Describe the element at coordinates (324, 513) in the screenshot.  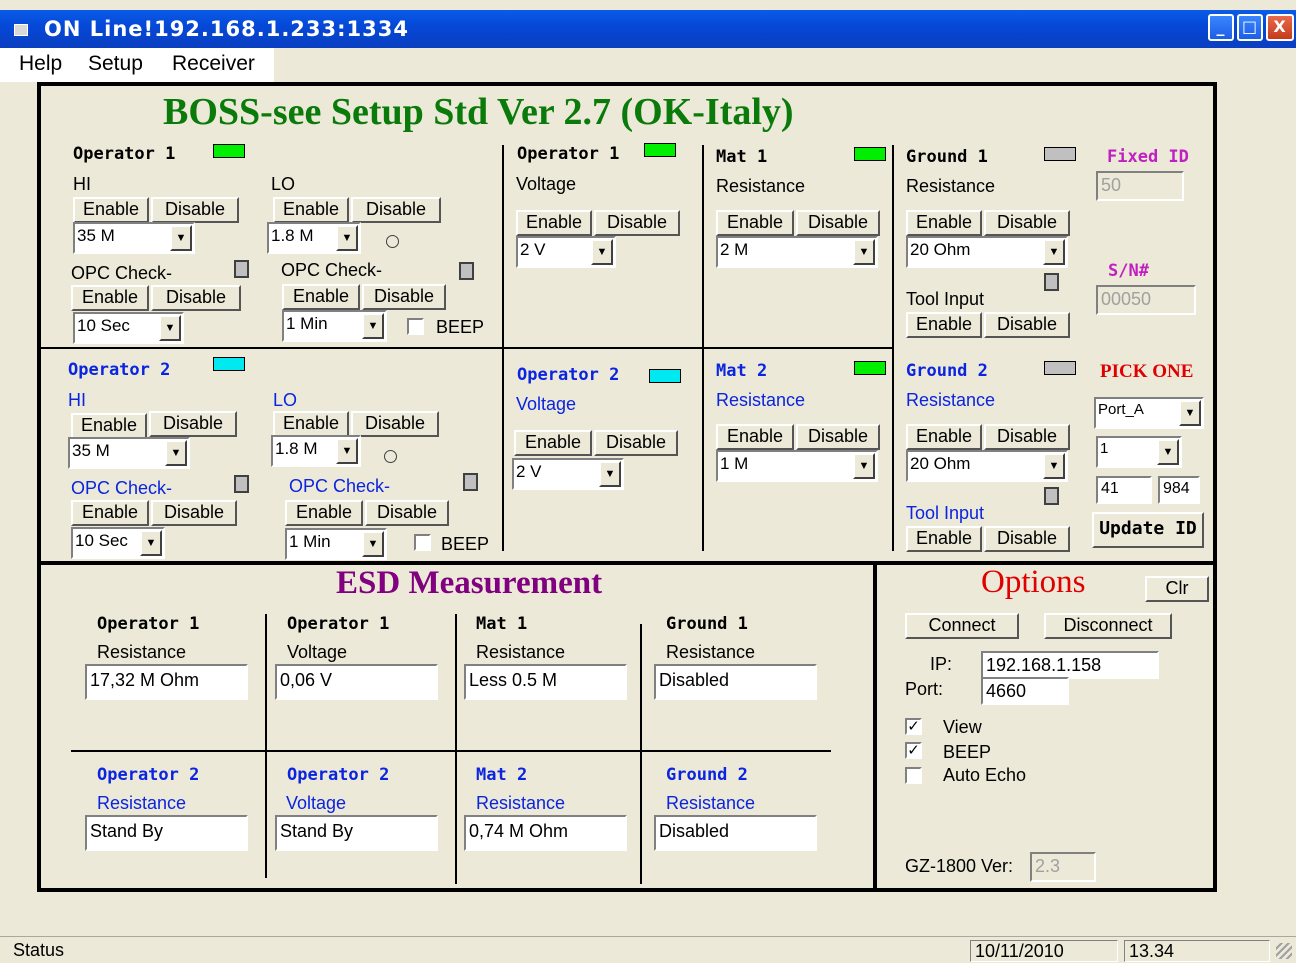
I see `op2-opc-lo-enable-button: Enable` at that location.